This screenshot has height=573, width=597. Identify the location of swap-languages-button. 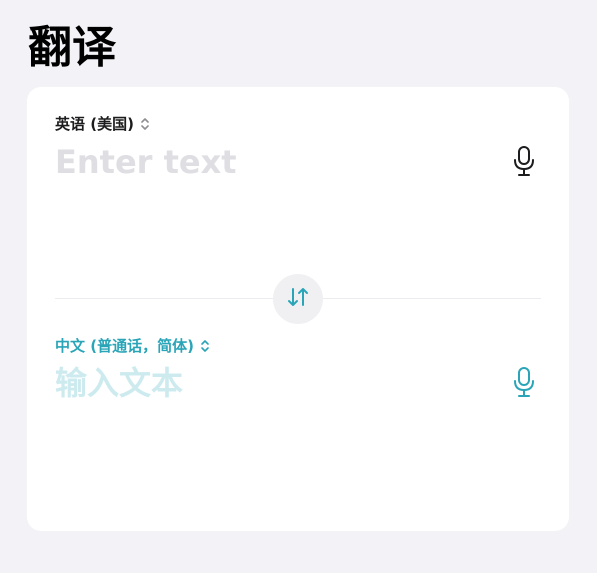
(298, 299).